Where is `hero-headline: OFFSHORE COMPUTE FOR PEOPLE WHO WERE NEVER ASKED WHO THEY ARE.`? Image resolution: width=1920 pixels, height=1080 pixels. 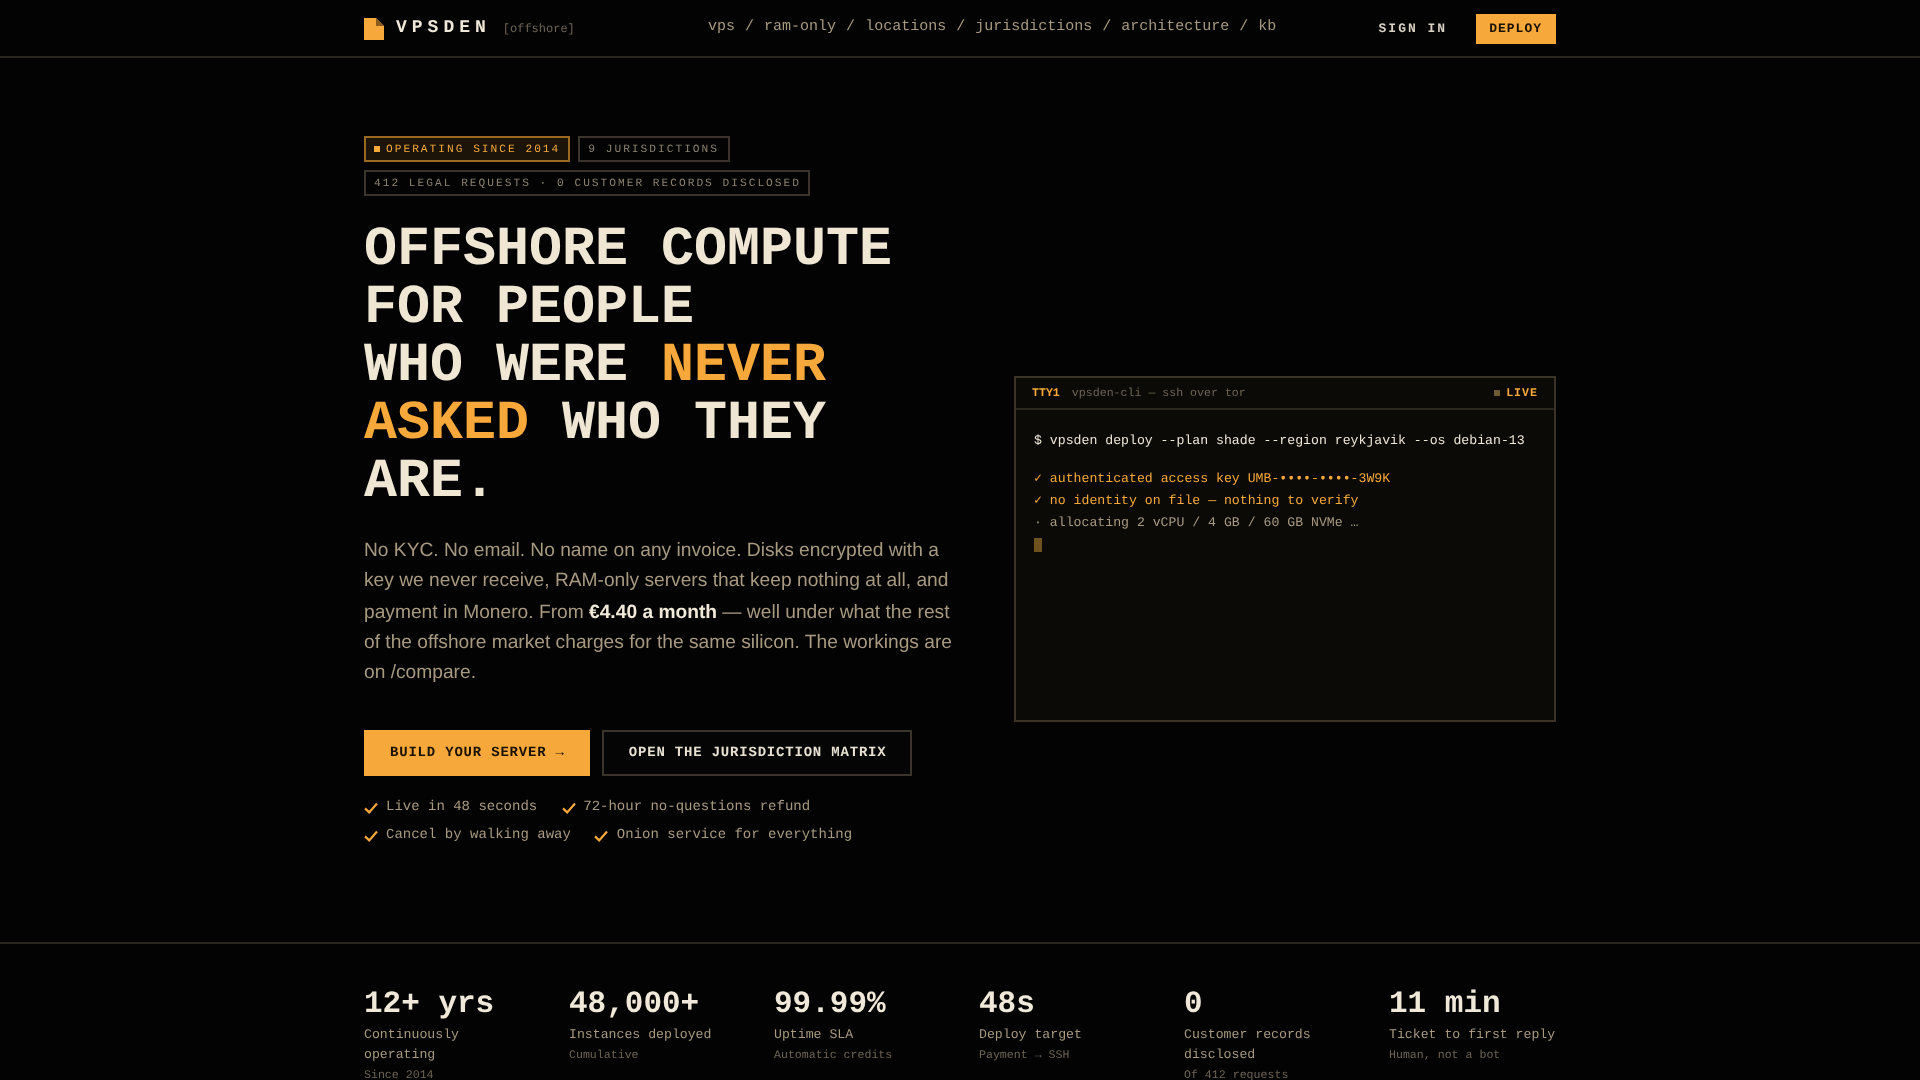 hero-headline: OFFSHORE COMPUTE FOR PEOPLE WHO WERE NEVER ASKED WHO THEY ARE. is located at coordinates (629, 367).